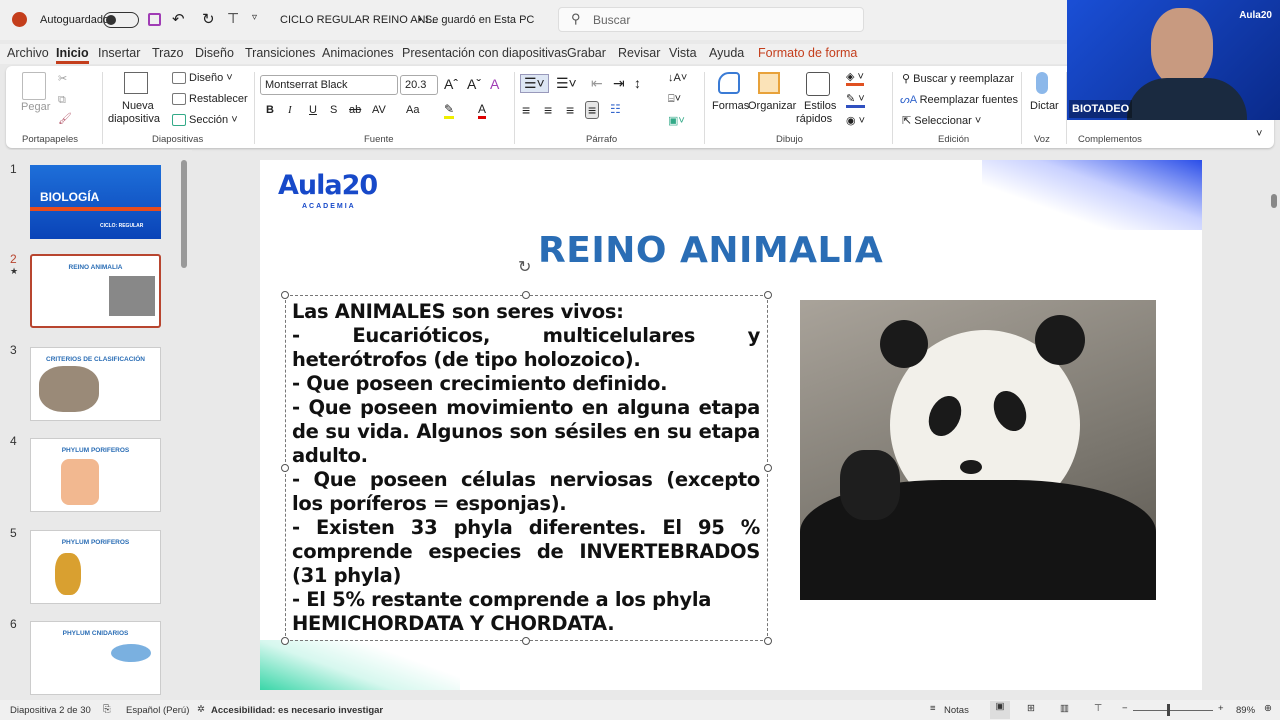 This screenshot has width=1280, height=720. What do you see at coordinates (1173, 710) in the screenshot?
I see `zoom-slider` at bounding box center [1173, 710].